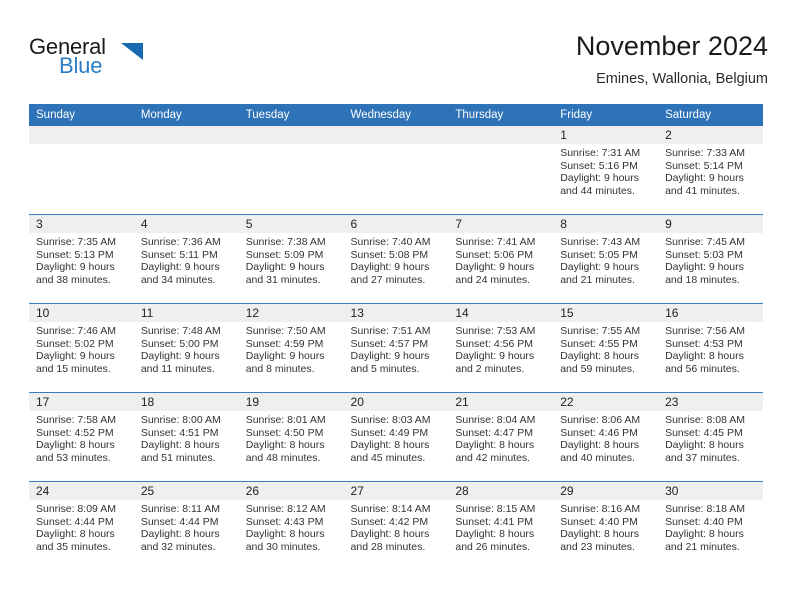 This screenshot has height=612, width=792. What do you see at coordinates (710, 135) in the screenshot?
I see `day-number: 2` at bounding box center [710, 135].